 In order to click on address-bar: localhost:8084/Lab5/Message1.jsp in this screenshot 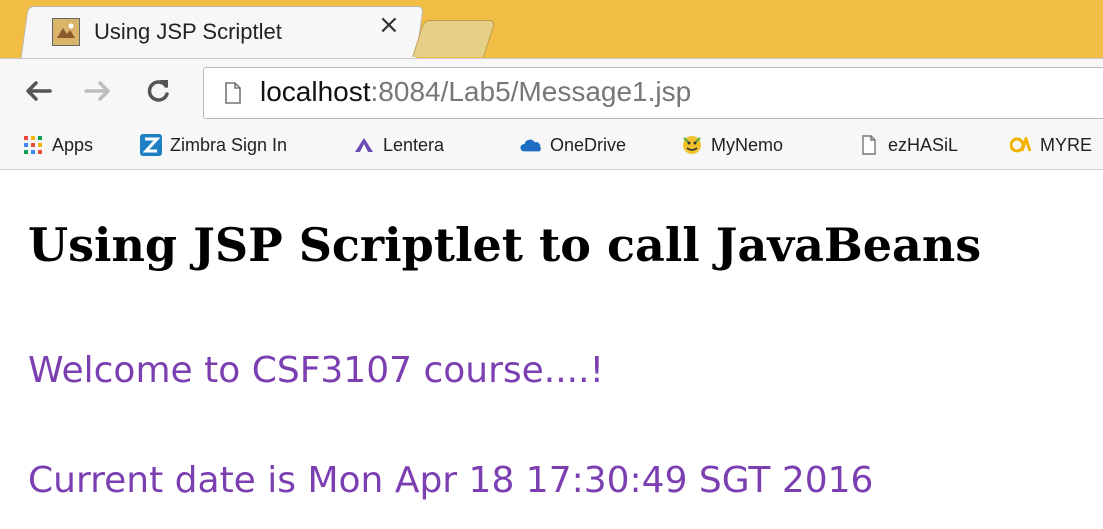, I will do `click(653, 93)`.